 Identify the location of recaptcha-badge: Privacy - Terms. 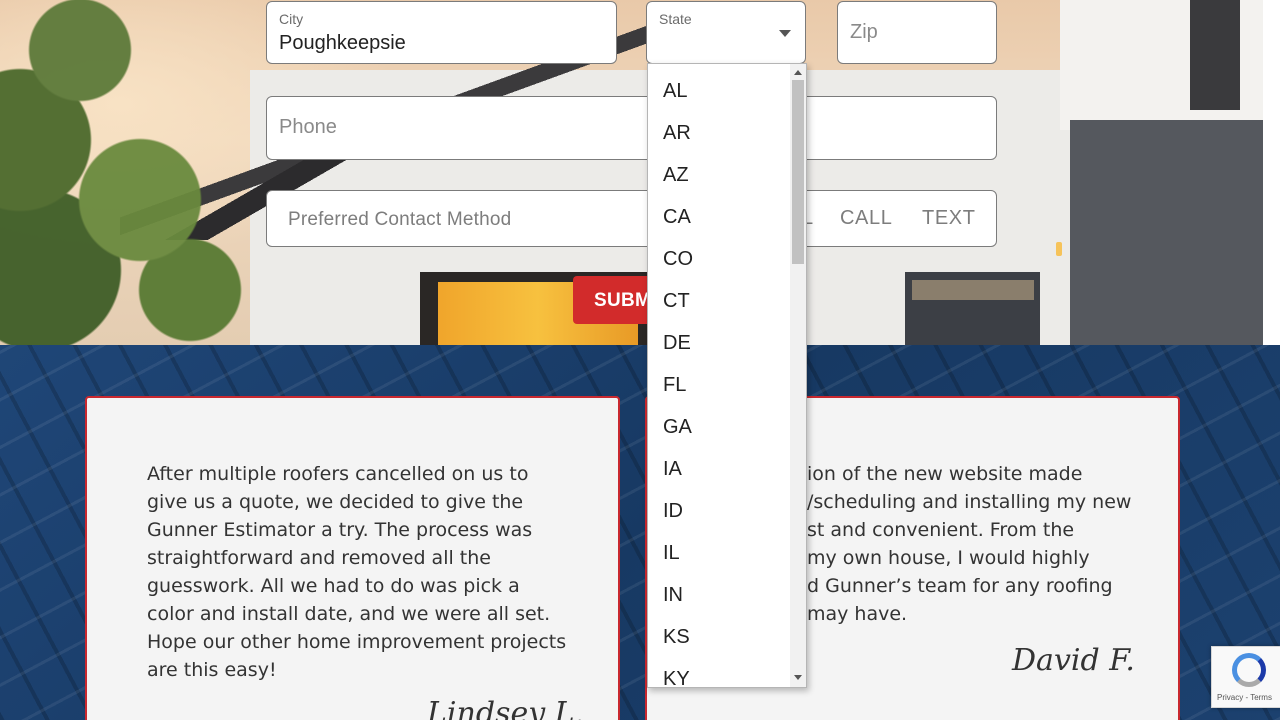
(1245, 677).